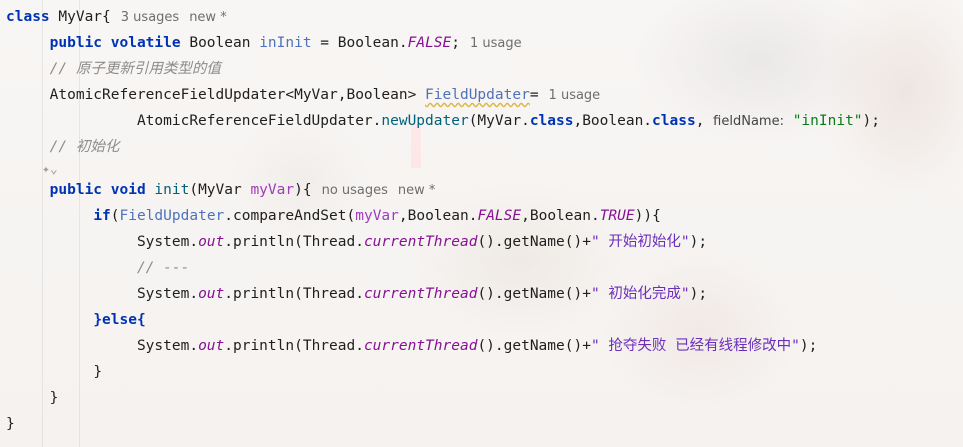 Image resolution: width=963 pixels, height=447 pixels. Describe the element at coordinates (54, 372) in the screenshot. I see `code-line-14: }` at that location.